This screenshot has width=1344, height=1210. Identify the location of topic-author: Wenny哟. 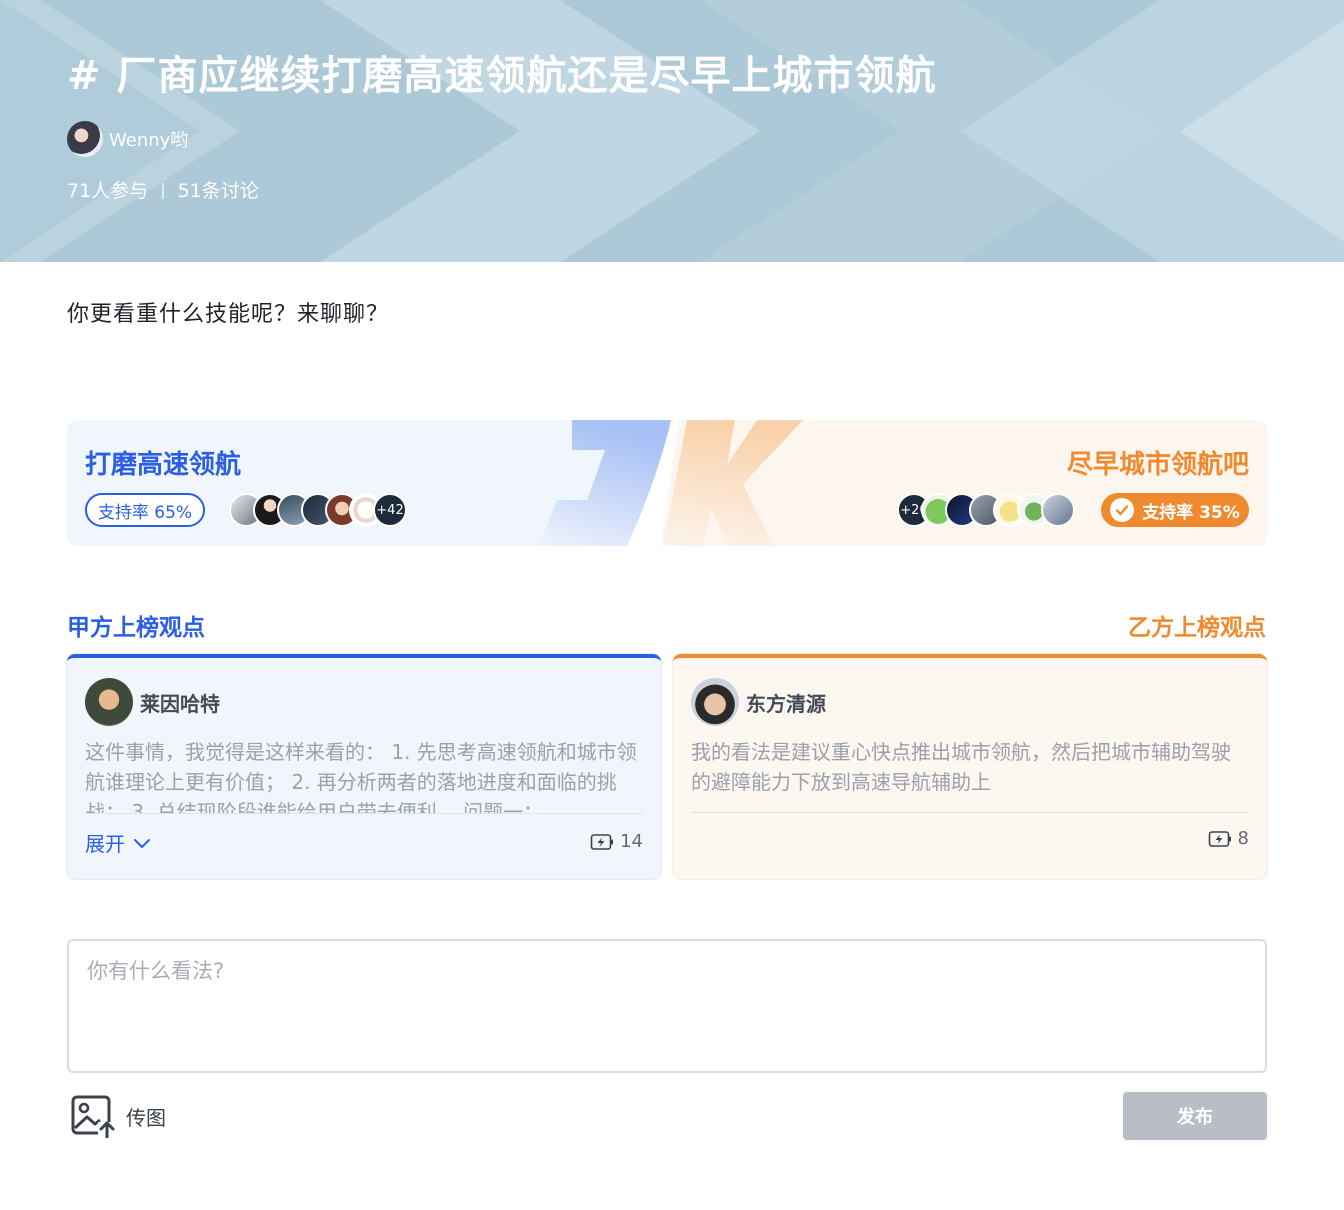
(127, 139).